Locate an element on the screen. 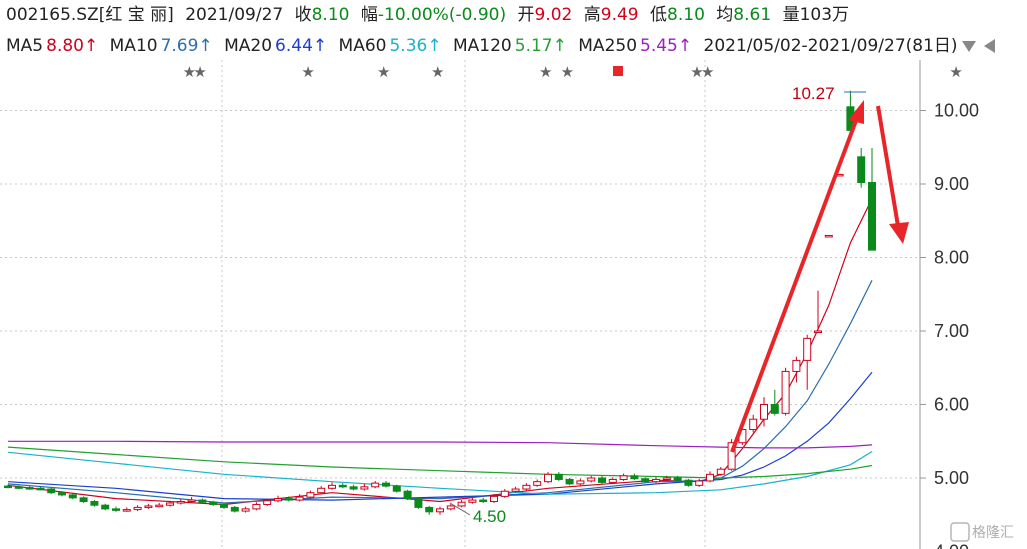  event-marker is located at coordinates (618, 71).